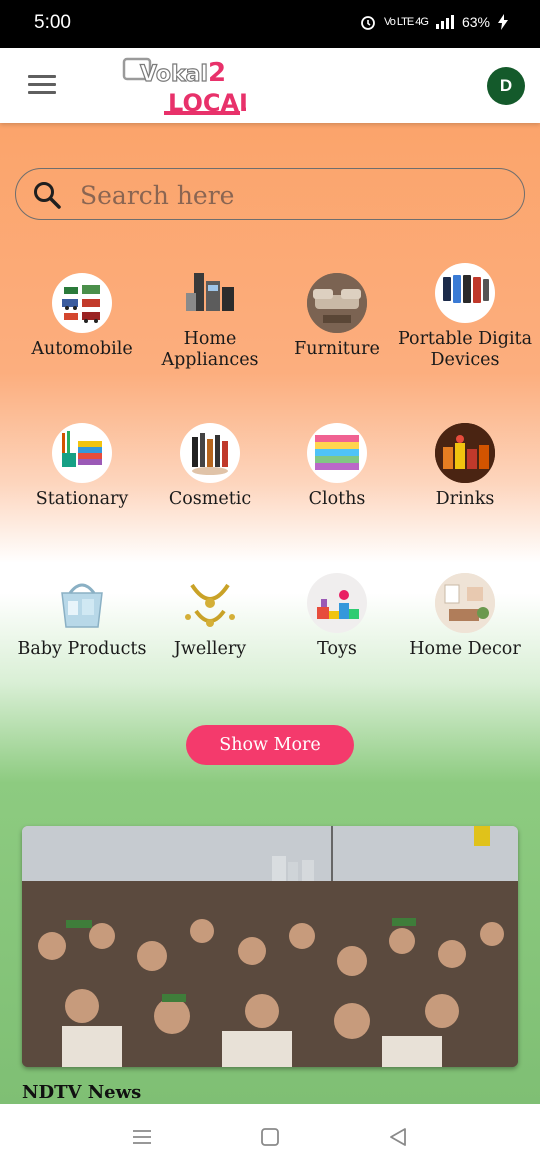 The image size is (540, 1170). I want to click on status-icons: Vo LTE 4G 63%, so click(434, 22).